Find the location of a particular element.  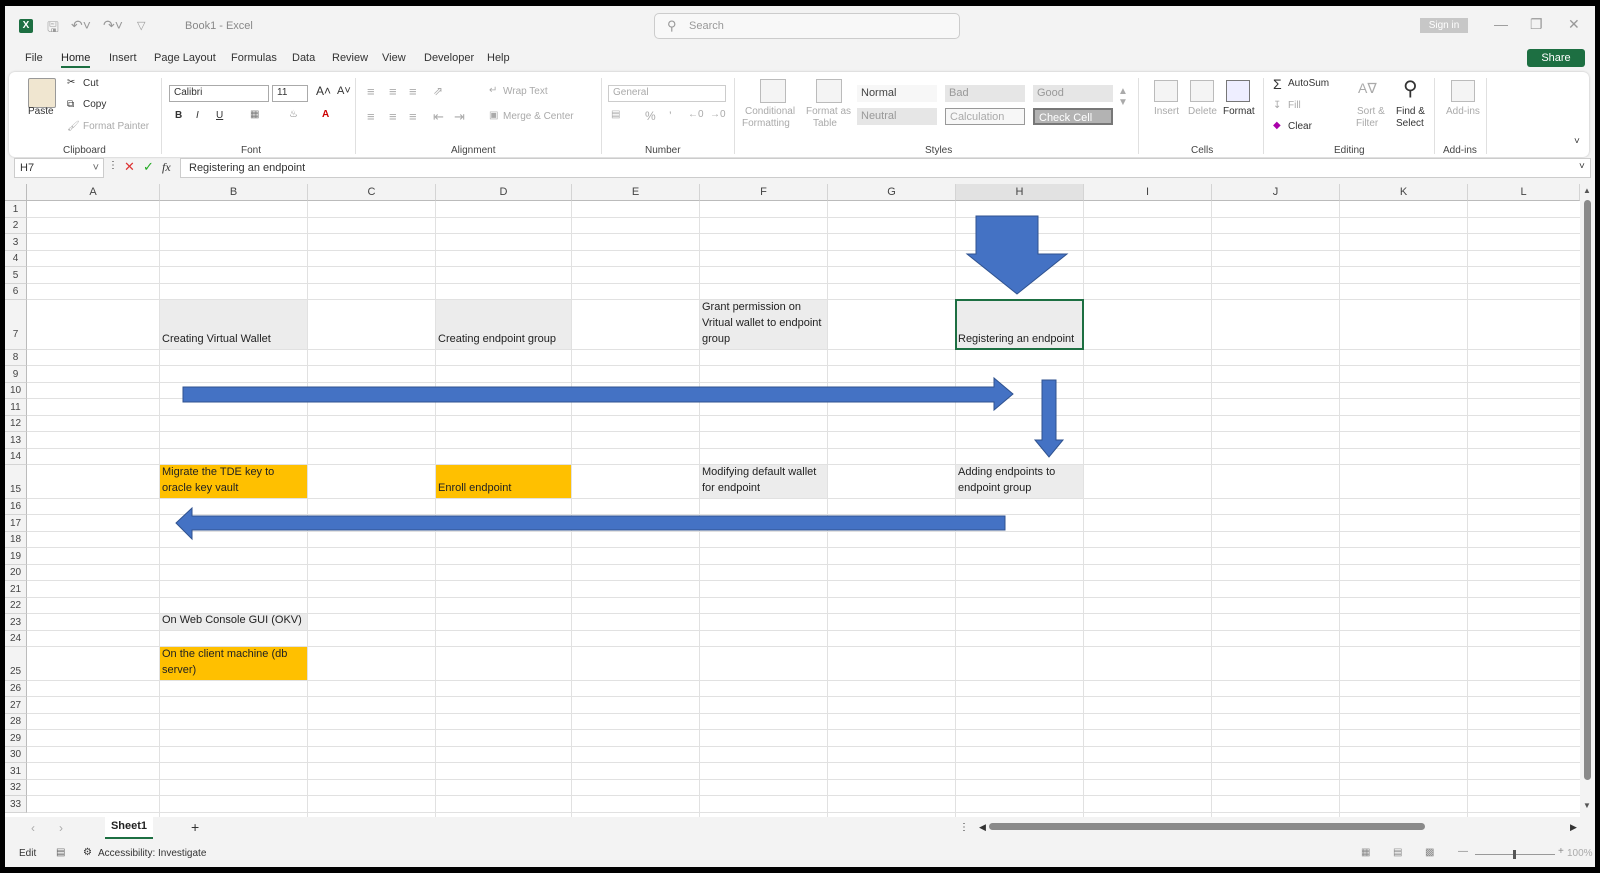

align-top-icon: ≡ is located at coordinates (371, 91).